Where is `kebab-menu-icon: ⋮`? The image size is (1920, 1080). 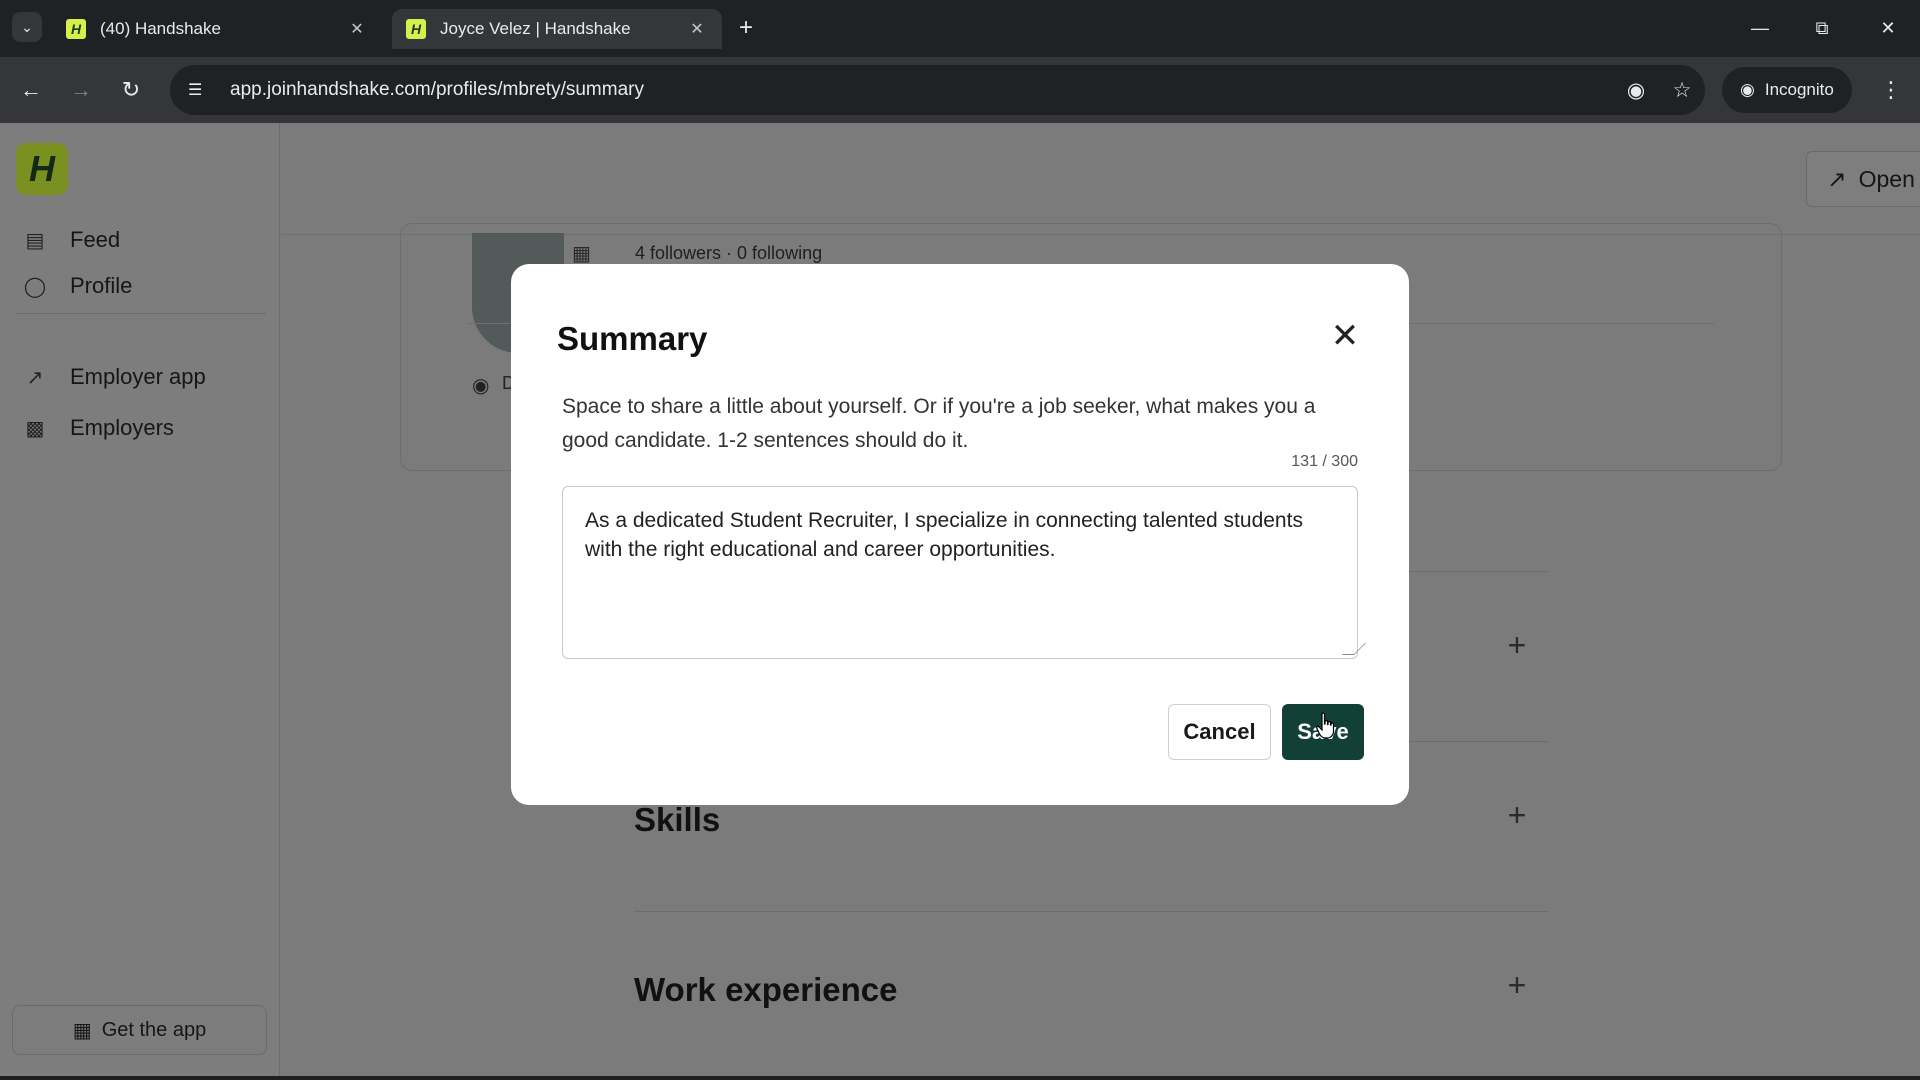
kebab-menu-icon: ⋮ is located at coordinates (1891, 90).